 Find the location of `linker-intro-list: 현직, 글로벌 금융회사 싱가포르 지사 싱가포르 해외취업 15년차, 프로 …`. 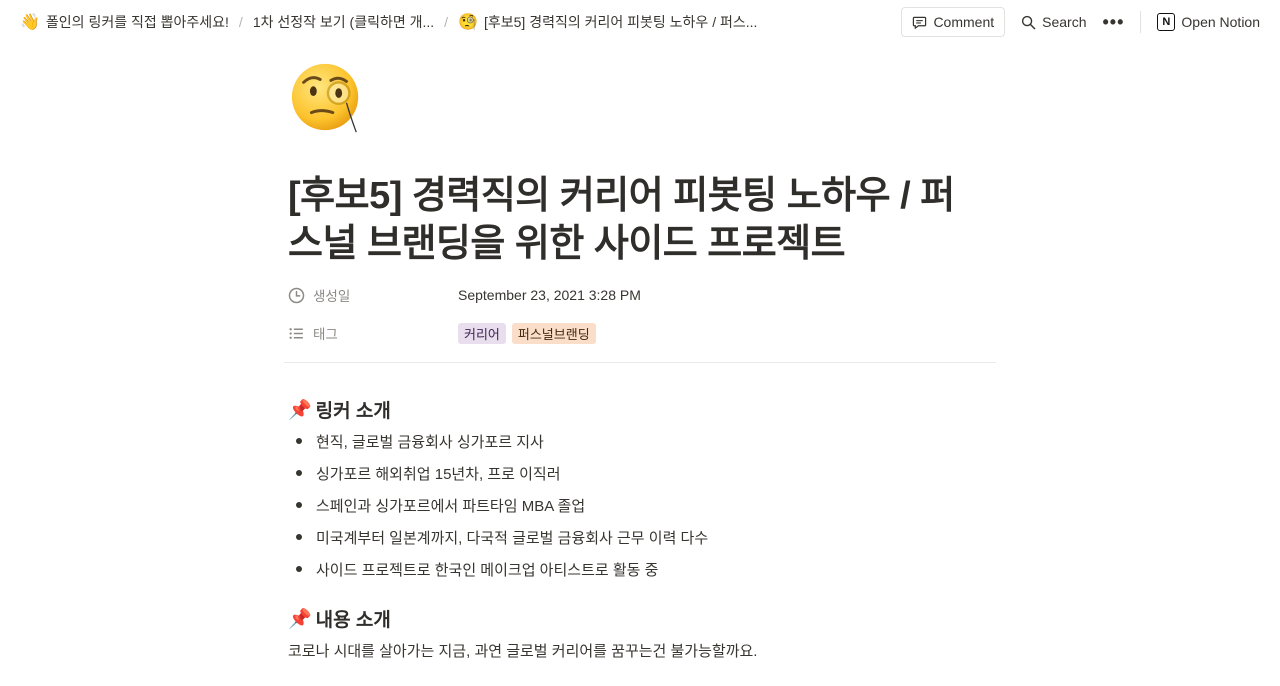

linker-intro-list: 현직, 글로벌 금융회사 싱가포르 지사 싱가포르 해외취업 15년차, 프로 … is located at coordinates (498, 505).